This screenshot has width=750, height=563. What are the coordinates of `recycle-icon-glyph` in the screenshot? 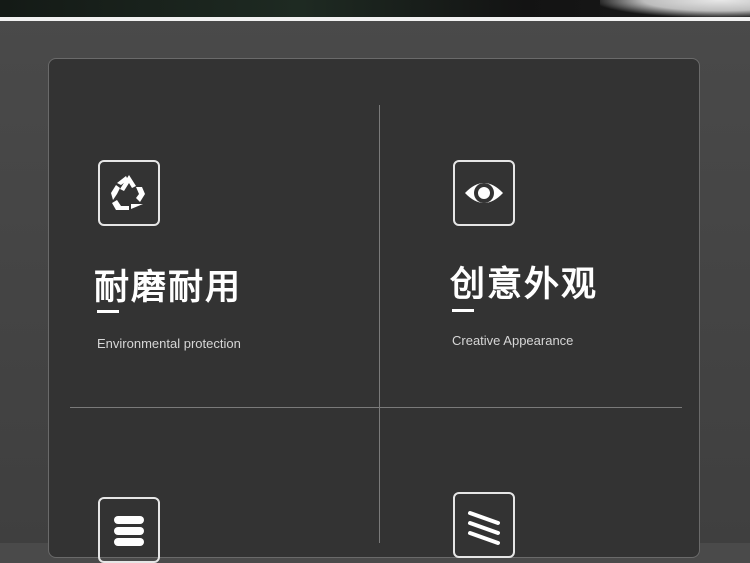 It's located at (128, 192).